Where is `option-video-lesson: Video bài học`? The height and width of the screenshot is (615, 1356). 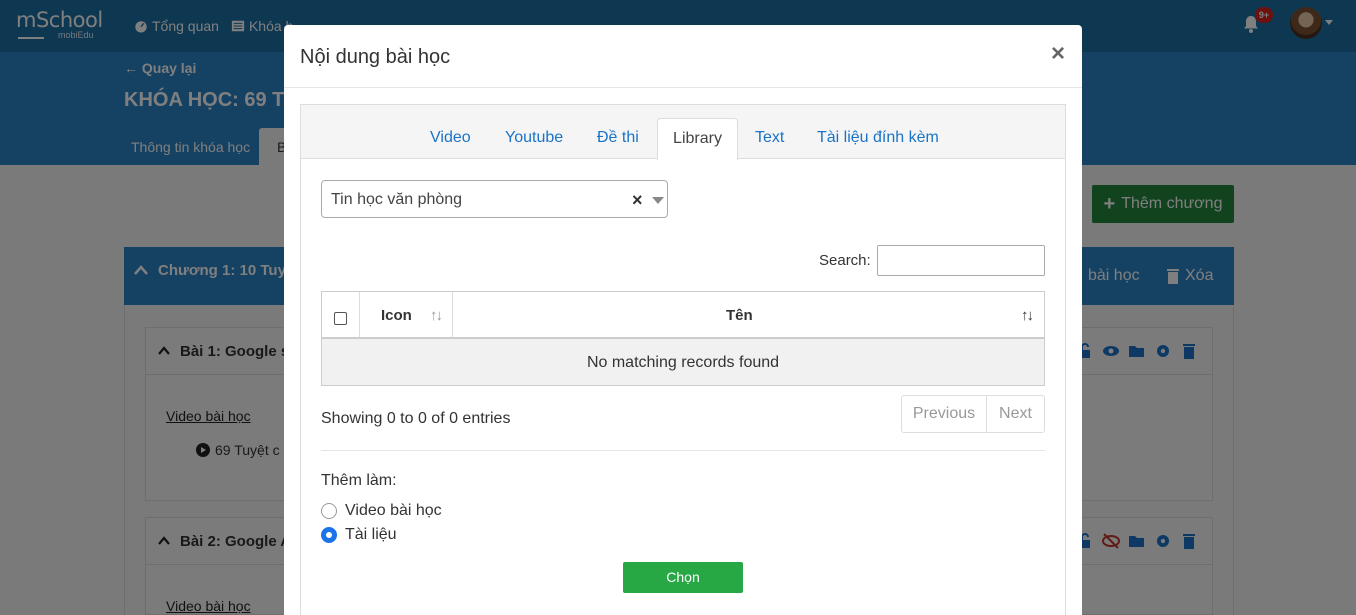 option-video-lesson: Video bài học is located at coordinates (381, 511).